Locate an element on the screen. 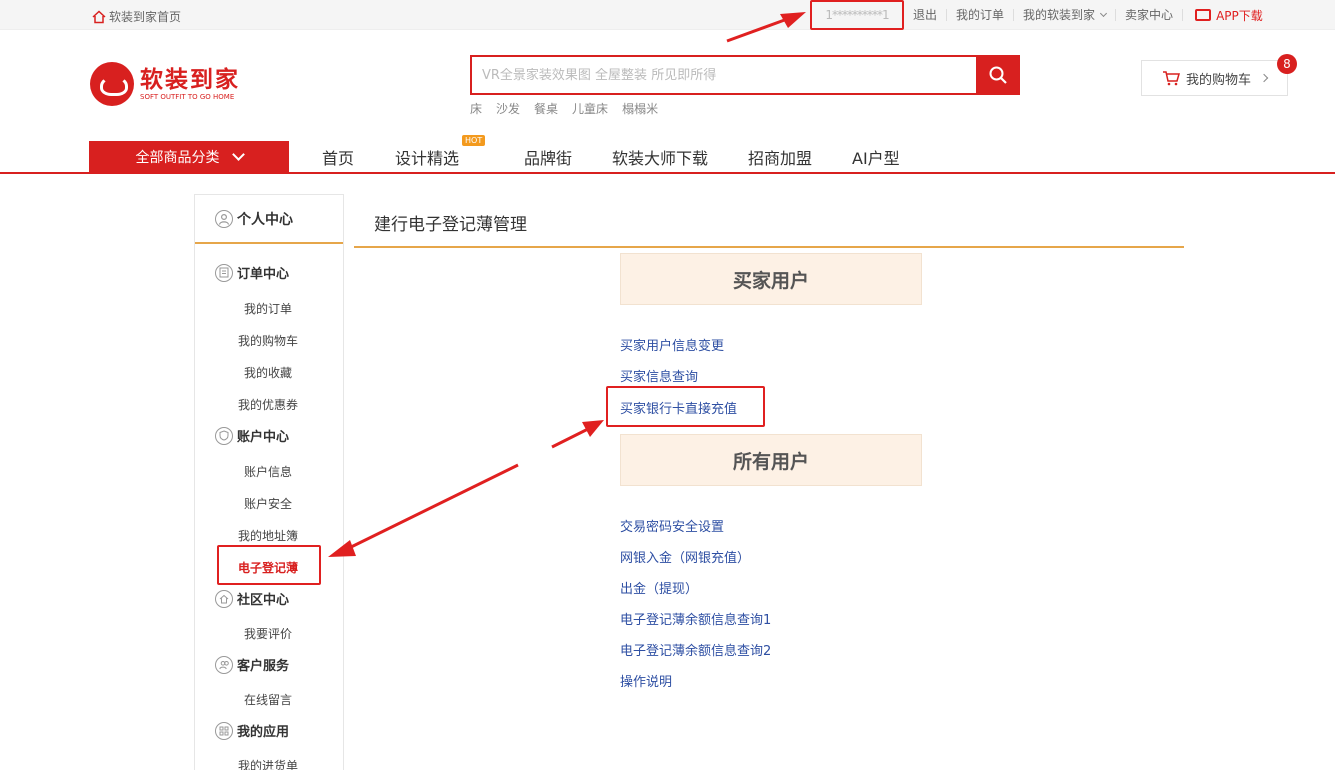 The image size is (1335, 770). sidebar-item-favorites: 我的收藏 is located at coordinates (268, 372).